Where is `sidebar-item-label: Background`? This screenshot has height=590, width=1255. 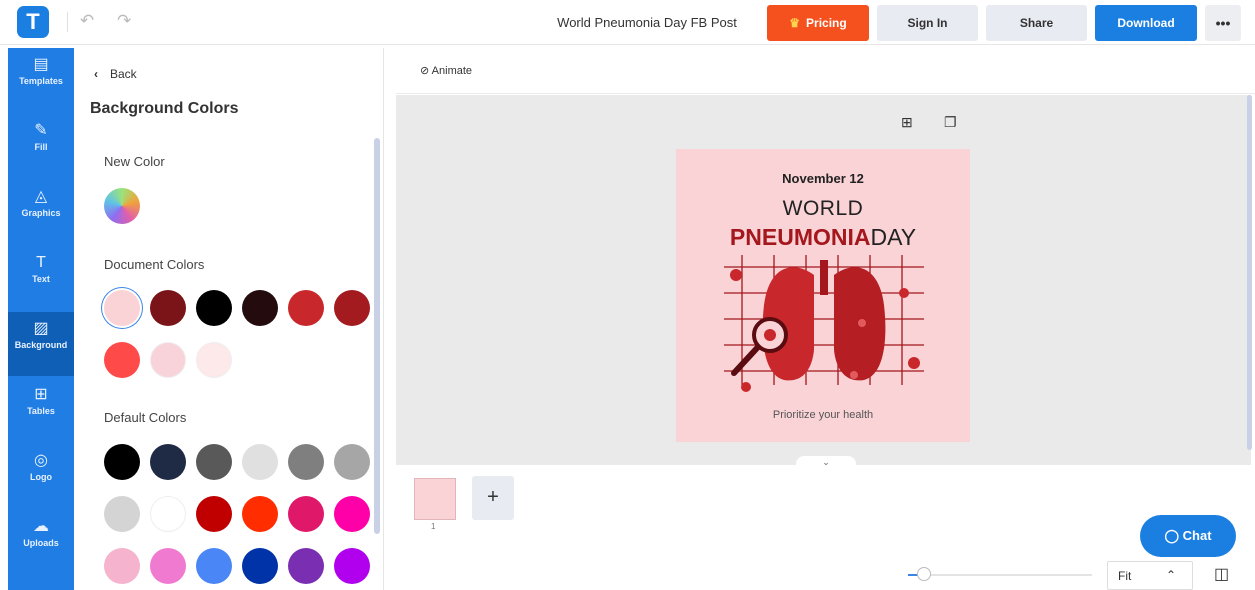 sidebar-item-label: Background is located at coordinates (41, 345).